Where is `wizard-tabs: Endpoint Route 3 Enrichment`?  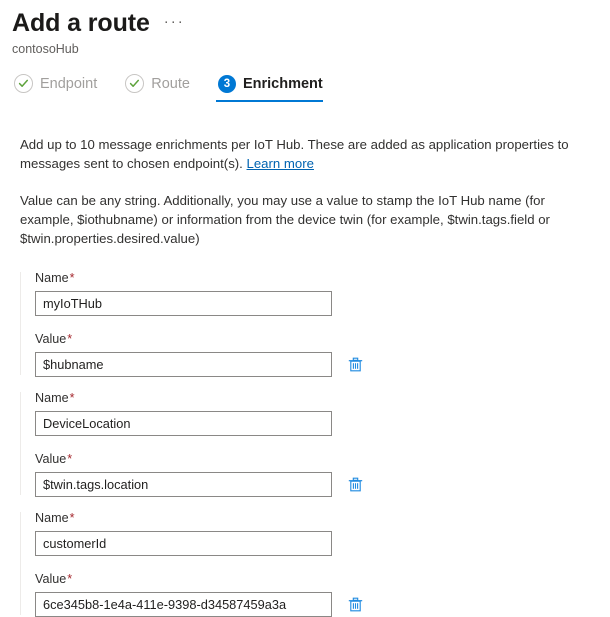
wizard-tabs: Endpoint Route 3 Enrichment is located at coordinates (305, 86).